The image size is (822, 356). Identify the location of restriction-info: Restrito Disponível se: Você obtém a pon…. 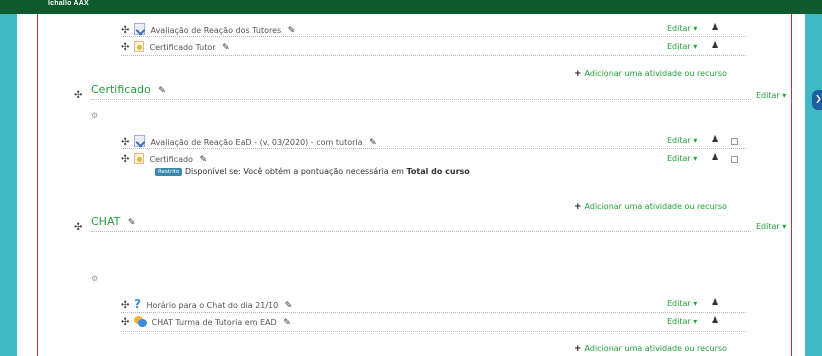
(312, 171).